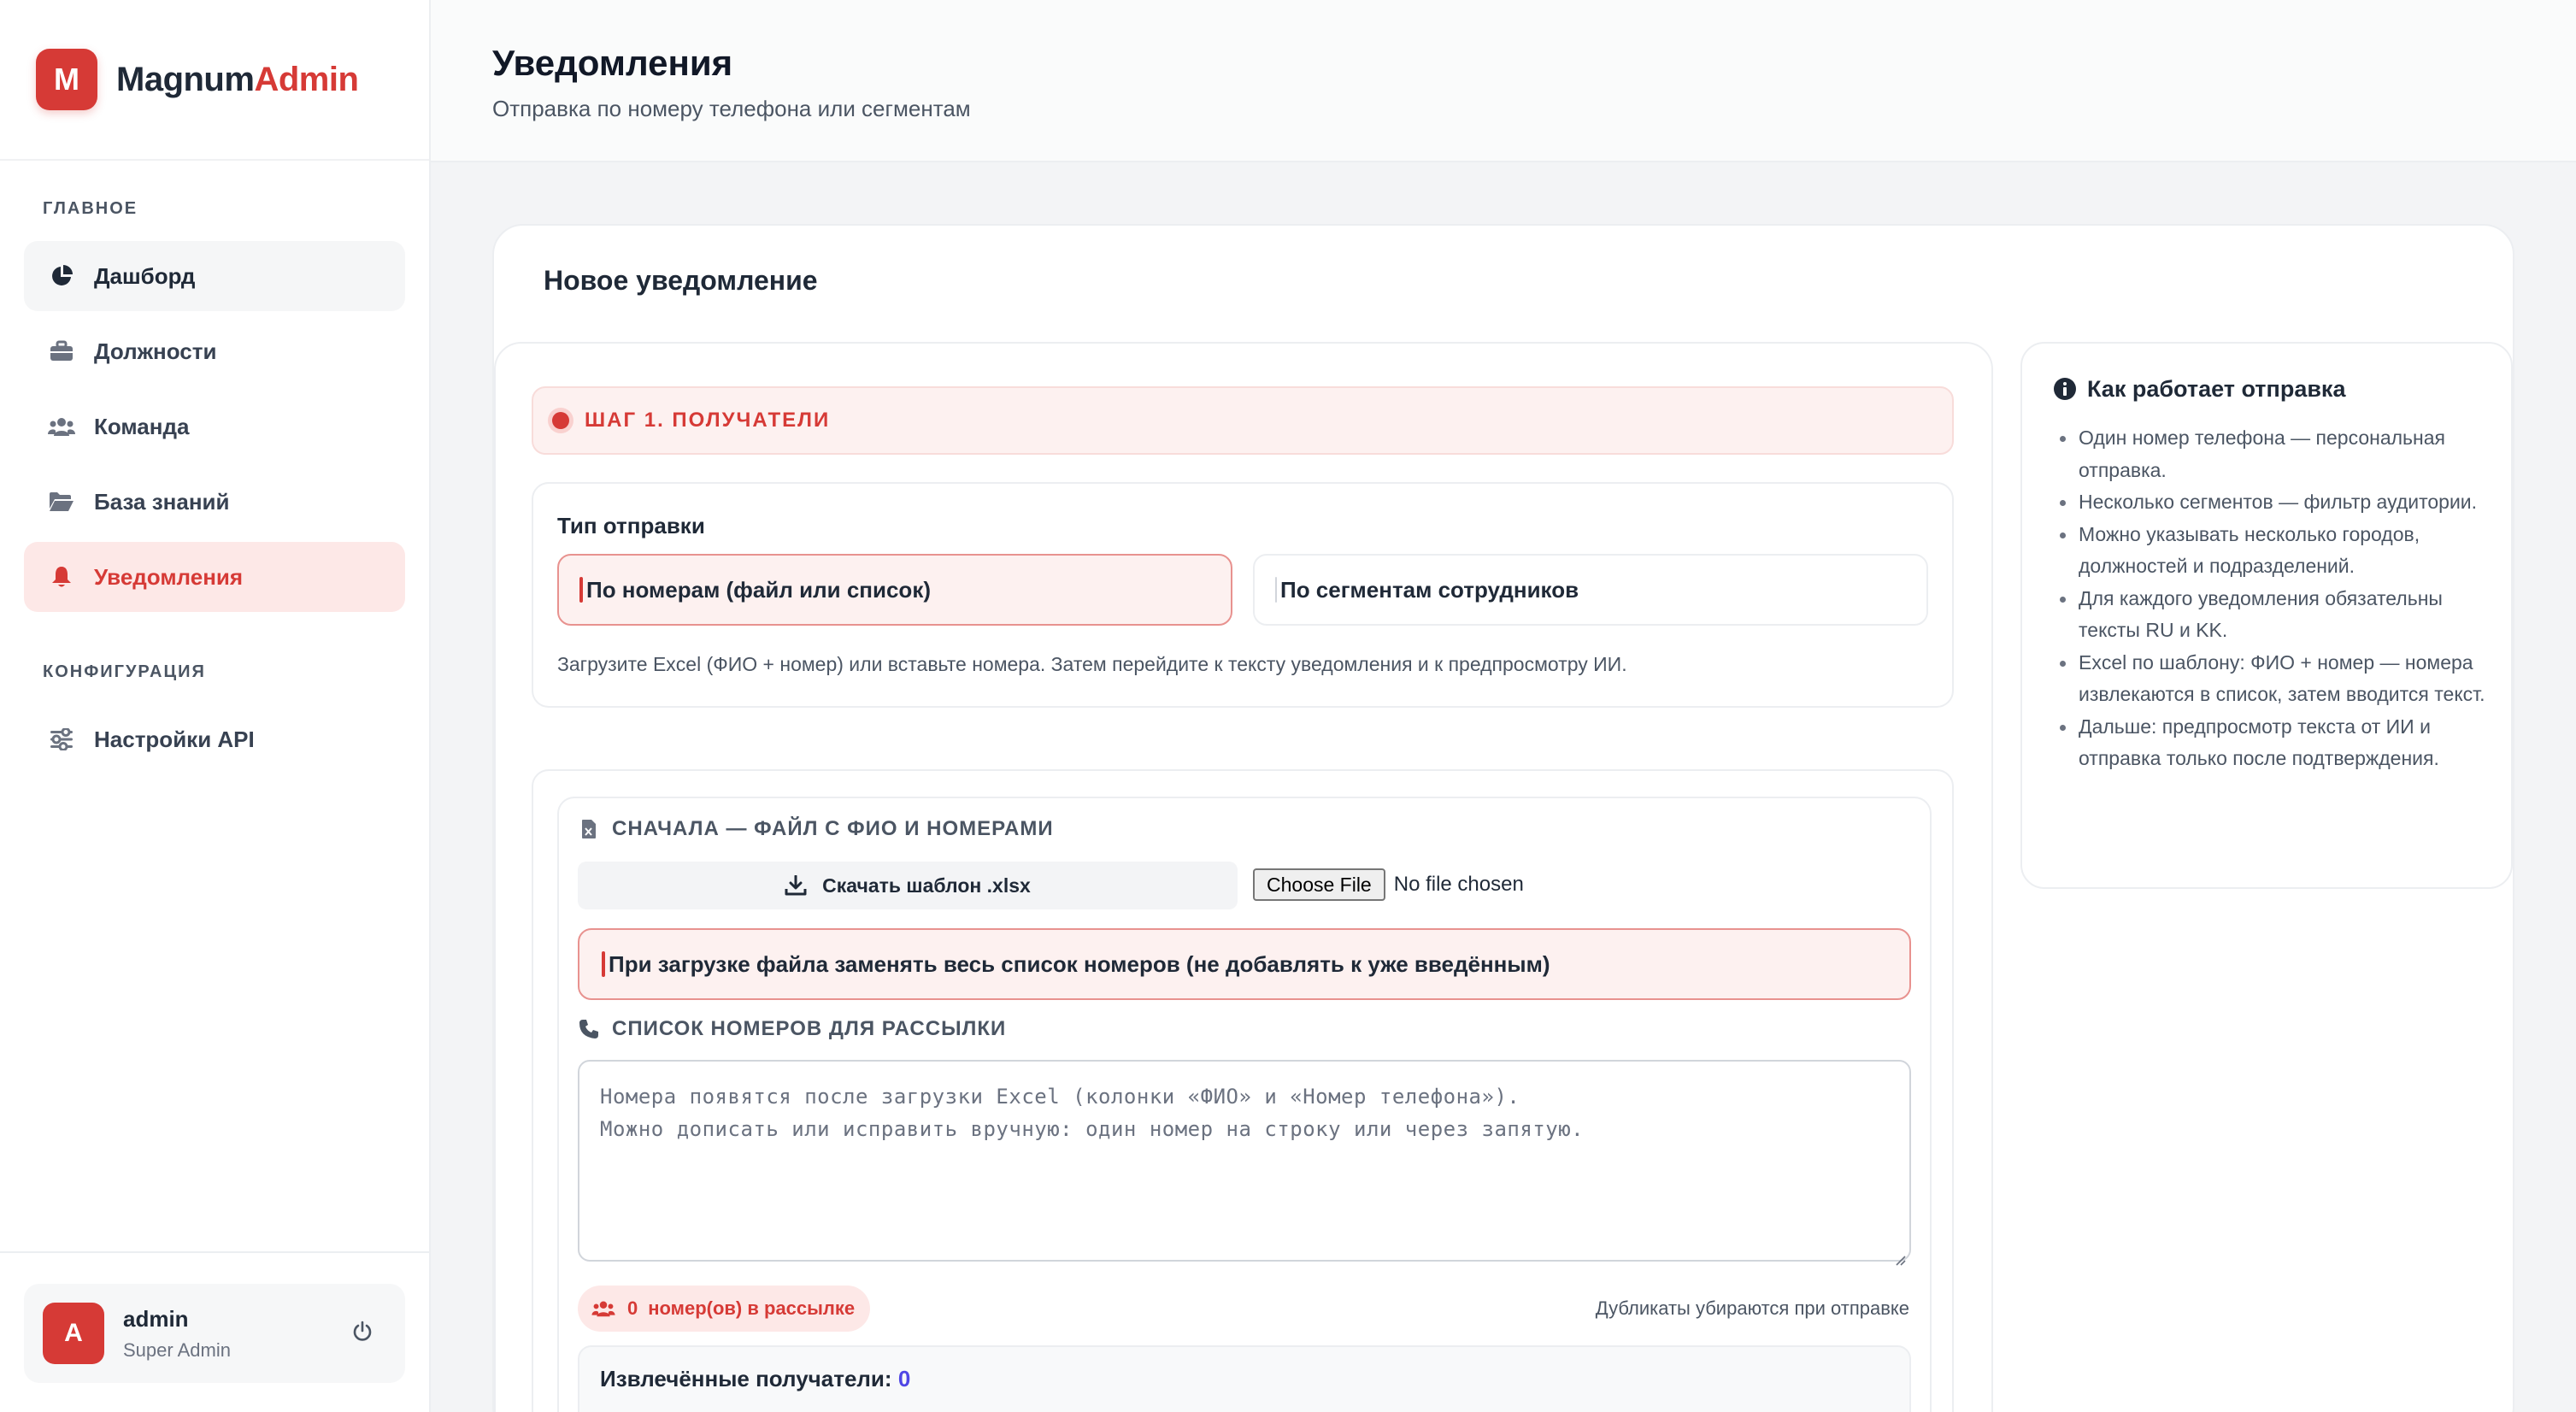 The image size is (2576, 1412). Describe the element at coordinates (177, 1349) in the screenshot. I see `user-role: Super Admin` at that location.